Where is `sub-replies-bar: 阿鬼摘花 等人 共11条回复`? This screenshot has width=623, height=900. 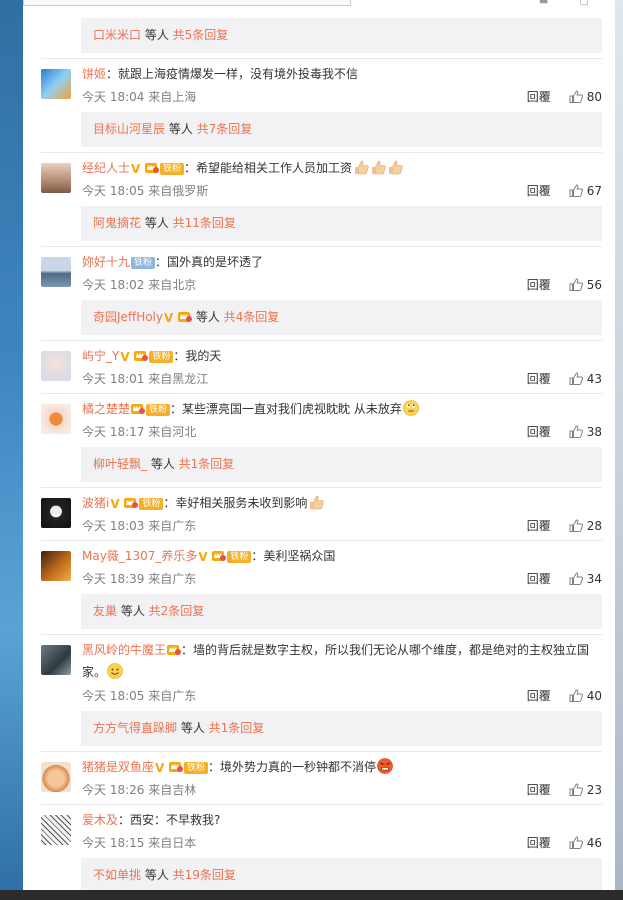
sub-replies-bar: 阿鬼摘花 等人 共11条回复 is located at coordinates (341, 223).